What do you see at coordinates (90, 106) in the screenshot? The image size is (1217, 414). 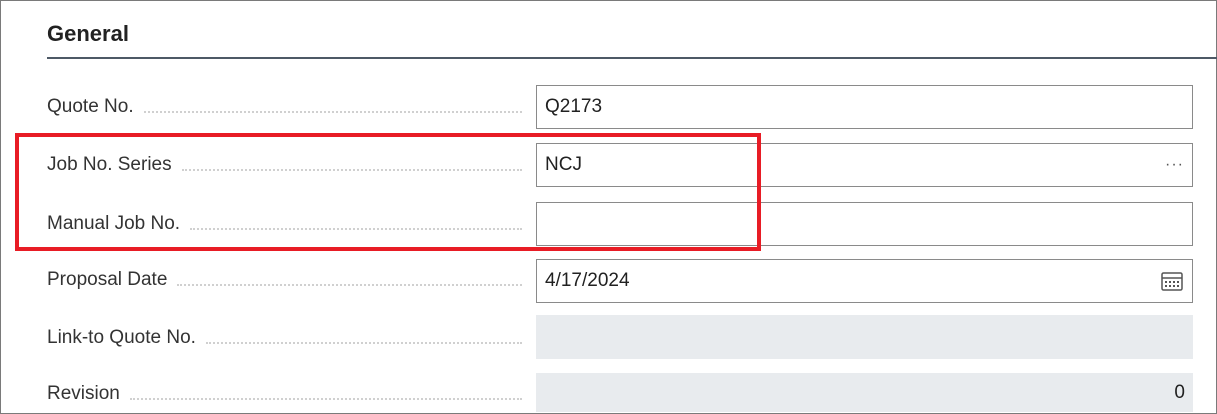 I see `quote-no-label-text: Quote No.` at bounding box center [90, 106].